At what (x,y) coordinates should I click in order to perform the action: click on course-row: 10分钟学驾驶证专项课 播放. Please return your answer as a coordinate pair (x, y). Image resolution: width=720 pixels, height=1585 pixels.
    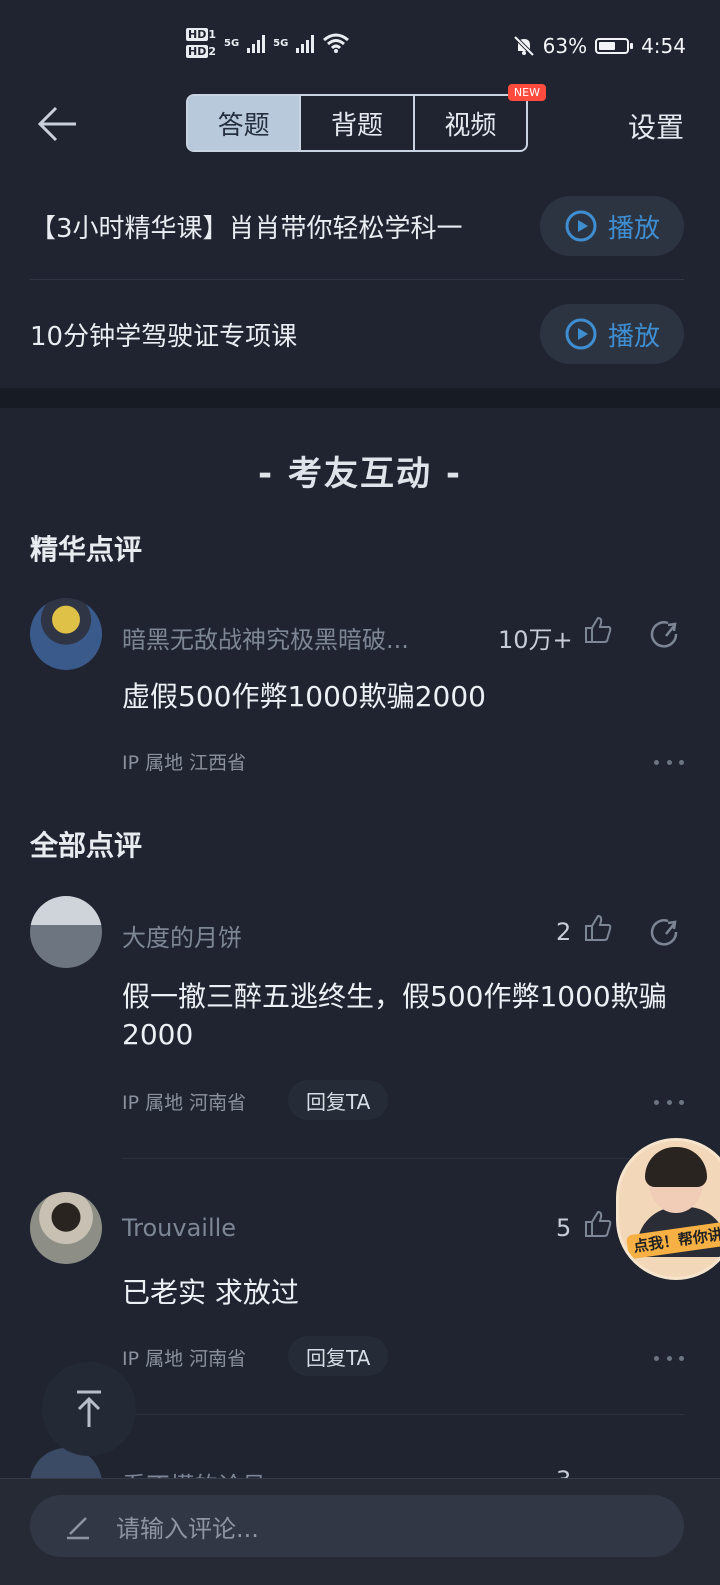
    Looking at the image, I should click on (357, 334).